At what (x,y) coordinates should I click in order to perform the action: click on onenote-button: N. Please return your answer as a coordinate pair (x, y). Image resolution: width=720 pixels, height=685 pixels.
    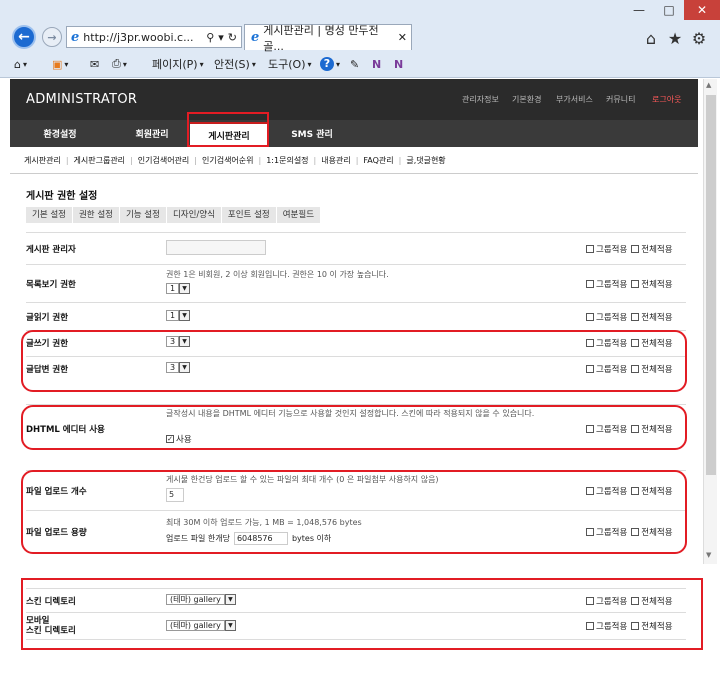
    Looking at the image, I should click on (376, 64).